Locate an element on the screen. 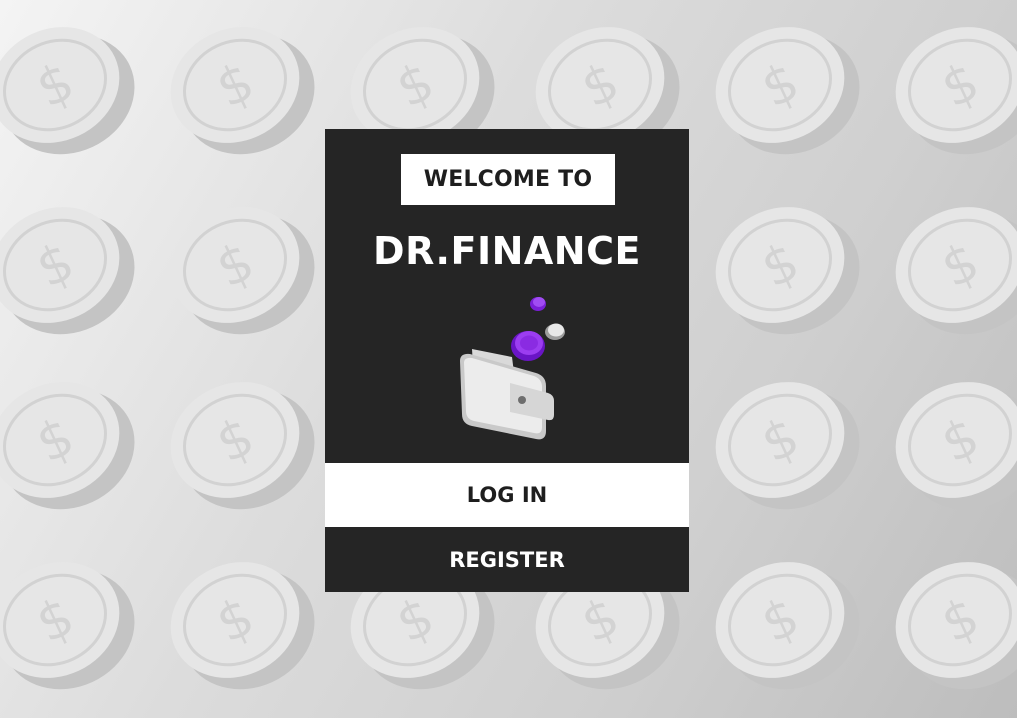 The width and height of the screenshot is (1017, 718). wallet-clasp is located at coordinates (522, 400).